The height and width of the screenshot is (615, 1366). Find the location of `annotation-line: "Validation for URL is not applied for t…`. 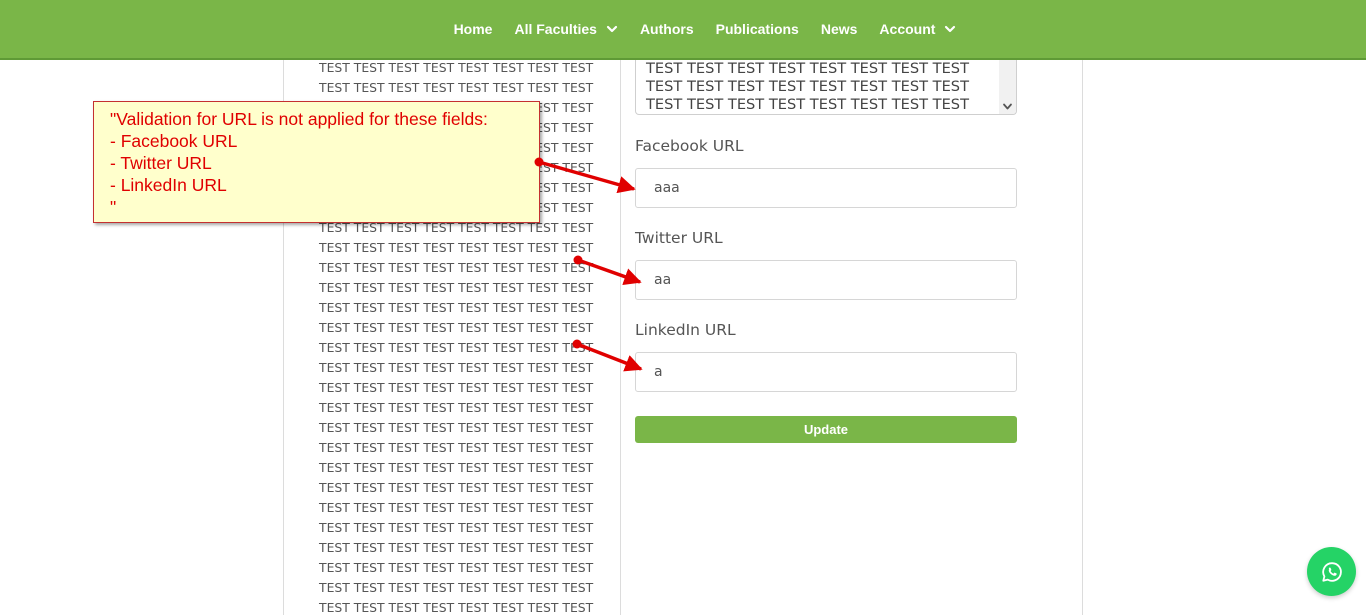

annotation-line: "Validation for URL is not applied for t… is located at coordinates (299, 119).